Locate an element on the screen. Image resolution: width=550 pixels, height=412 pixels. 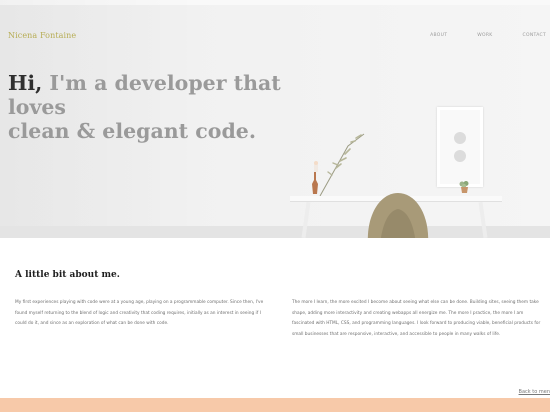
headline-line1: I'm a developer that loves is located at coordinates (144, 95).